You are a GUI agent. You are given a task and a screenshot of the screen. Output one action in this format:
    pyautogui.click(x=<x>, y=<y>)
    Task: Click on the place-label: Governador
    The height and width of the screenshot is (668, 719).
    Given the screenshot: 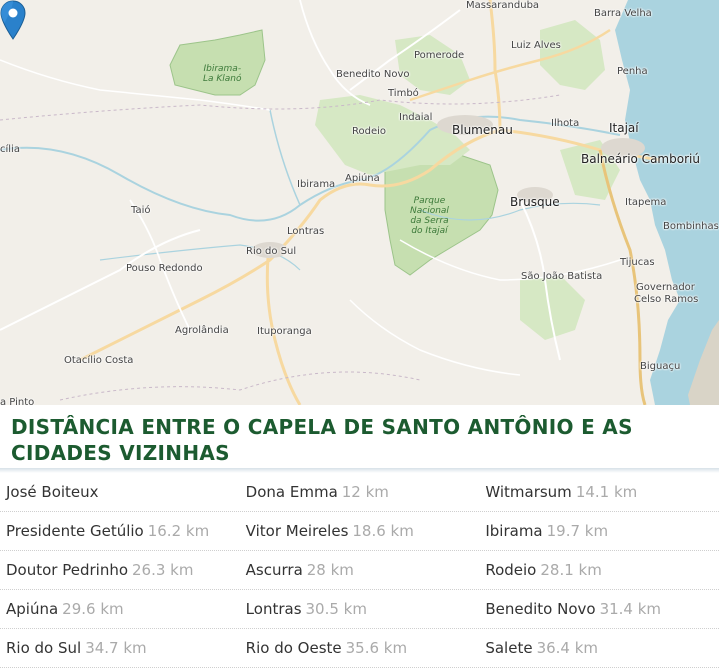 What is the action you would take?
    pyautogui.click(x=665, y=287)
    